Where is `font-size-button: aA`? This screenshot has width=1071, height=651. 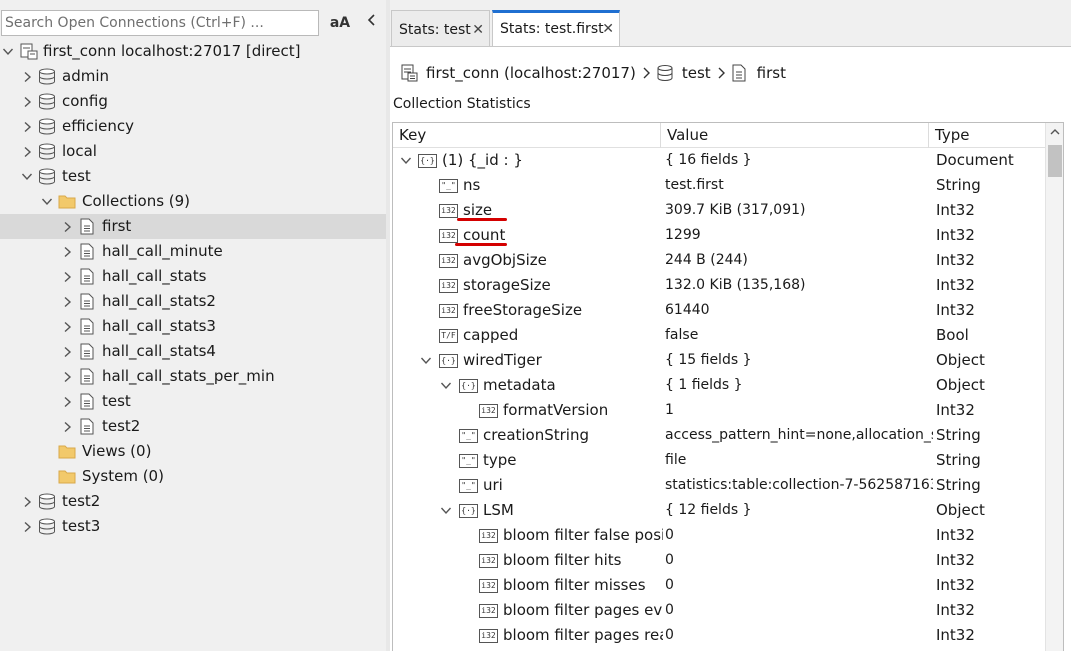
font-size-button: aA is located at coordinates (340, 23).